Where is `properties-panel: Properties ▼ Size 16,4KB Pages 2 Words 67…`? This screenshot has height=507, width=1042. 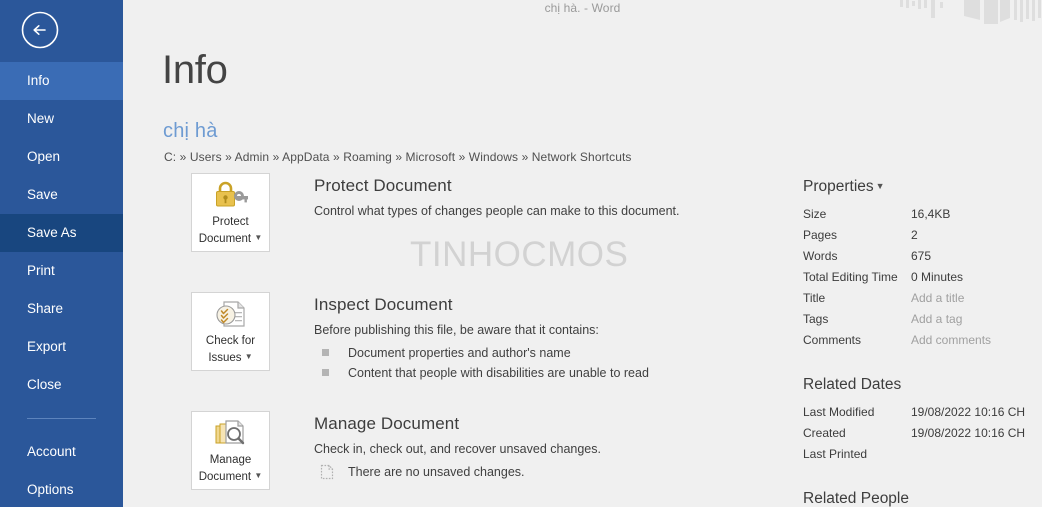 properties-panel: Properties ▼ Size 16,4KB Pages 2 Words 67… is located at coordinates (922, 342).